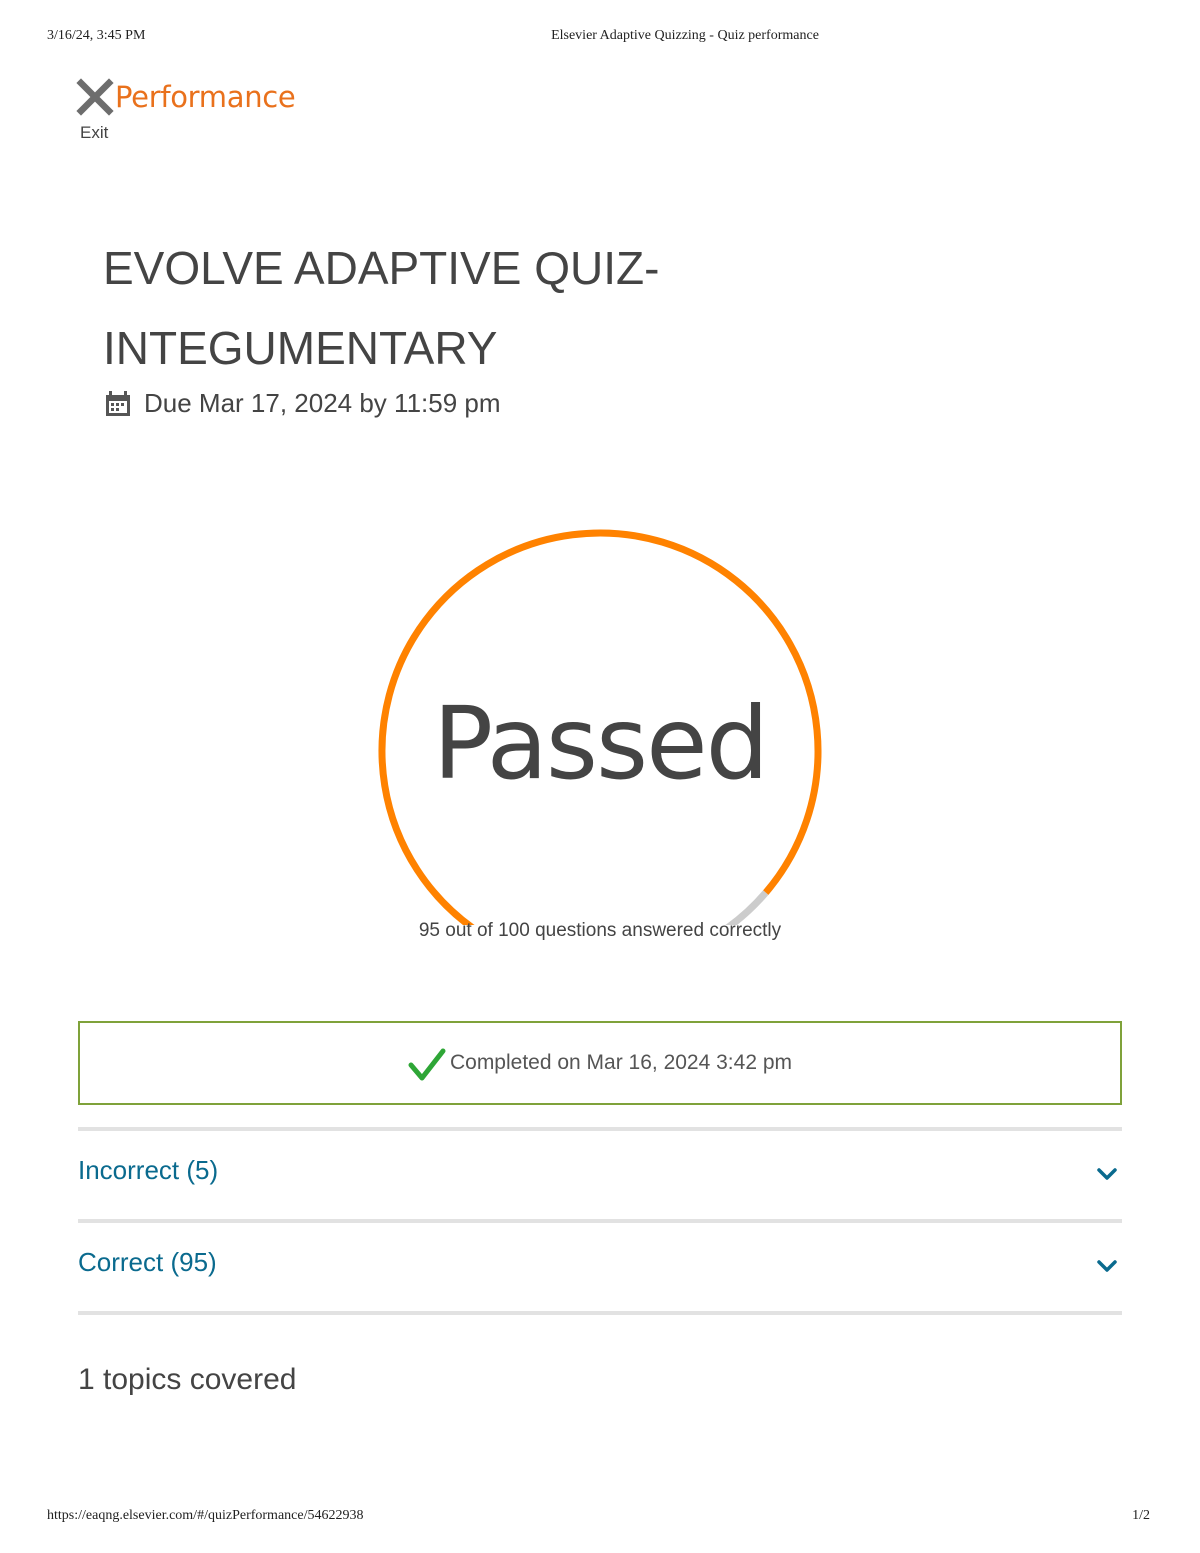 The width and height of the screenshot is (1200, 1553). What do you see at coordinates (427, 1064) in the screenshot?
I see `checkmark-icon` at bounding box center [427, 1064].